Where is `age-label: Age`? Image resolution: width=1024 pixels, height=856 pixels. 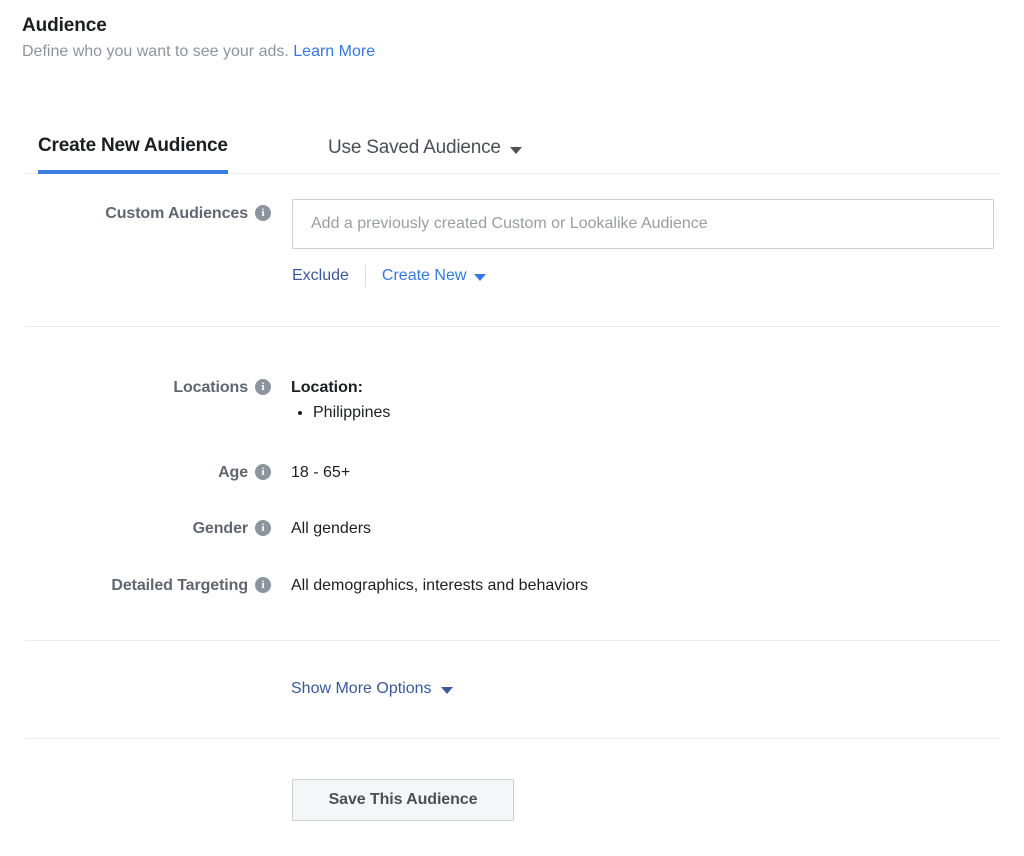 age-label: Age is located at coordinates (233, 472).